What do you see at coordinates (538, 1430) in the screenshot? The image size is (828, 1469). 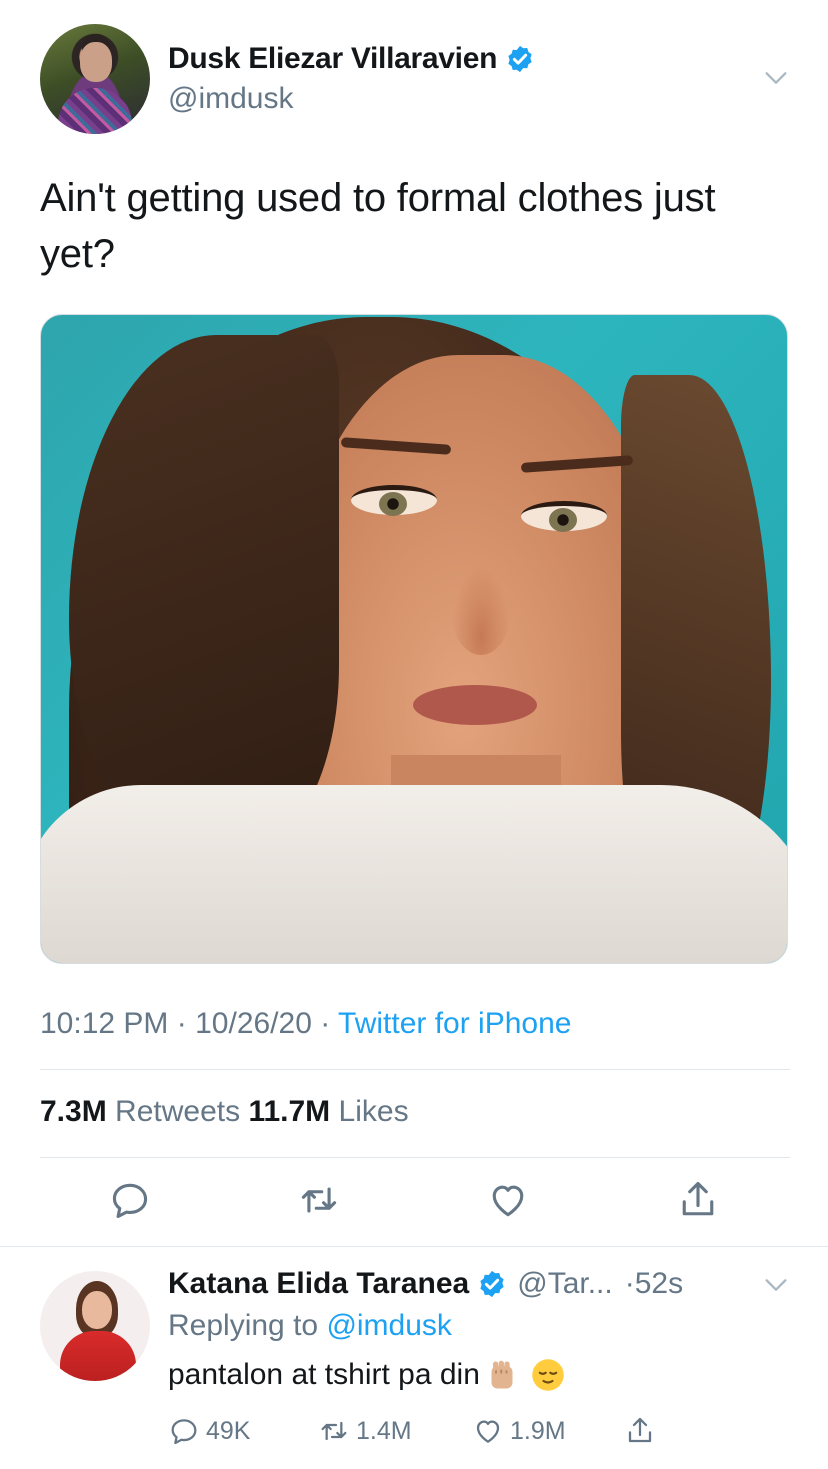 I see `reply-like-count: 1.9M` at bounding box center [538, 1430].